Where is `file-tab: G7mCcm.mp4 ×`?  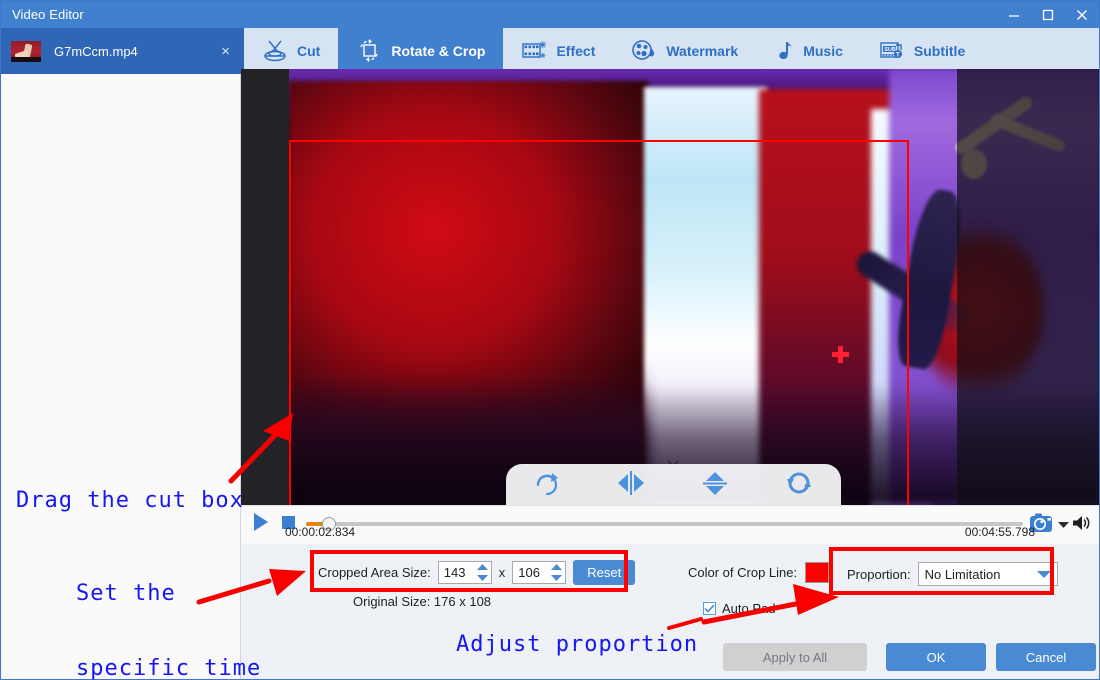
file-tab: G7mCcm.mp4 × is located at coordinates (122, 51).